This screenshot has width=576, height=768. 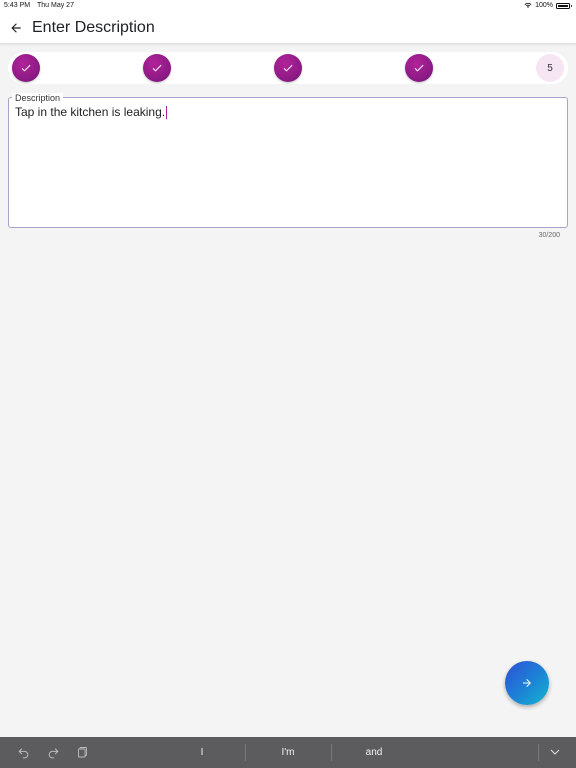 I want to click on status-date: Thu May 27, so click(x=55, y=5).